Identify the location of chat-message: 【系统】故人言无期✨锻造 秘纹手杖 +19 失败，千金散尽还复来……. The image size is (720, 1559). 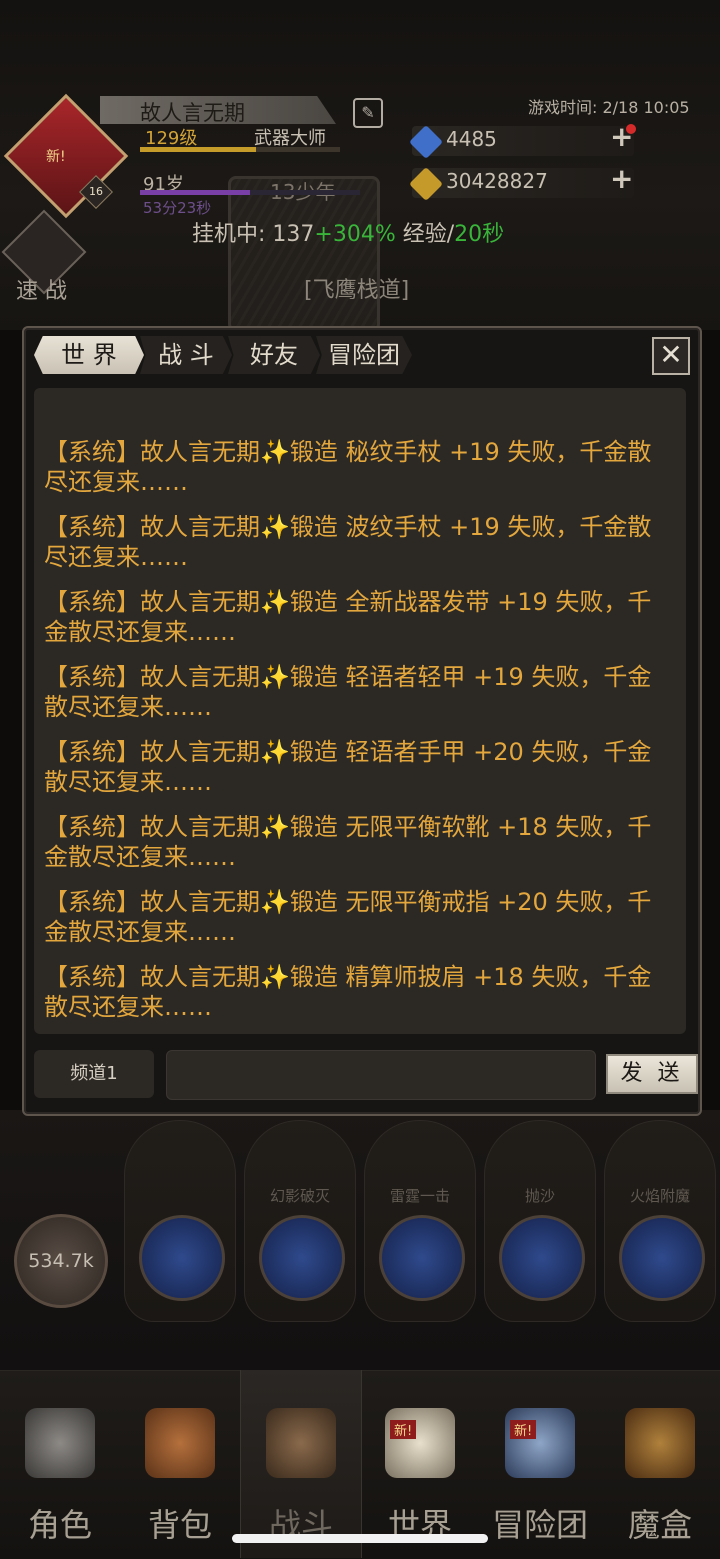
(348, 467).